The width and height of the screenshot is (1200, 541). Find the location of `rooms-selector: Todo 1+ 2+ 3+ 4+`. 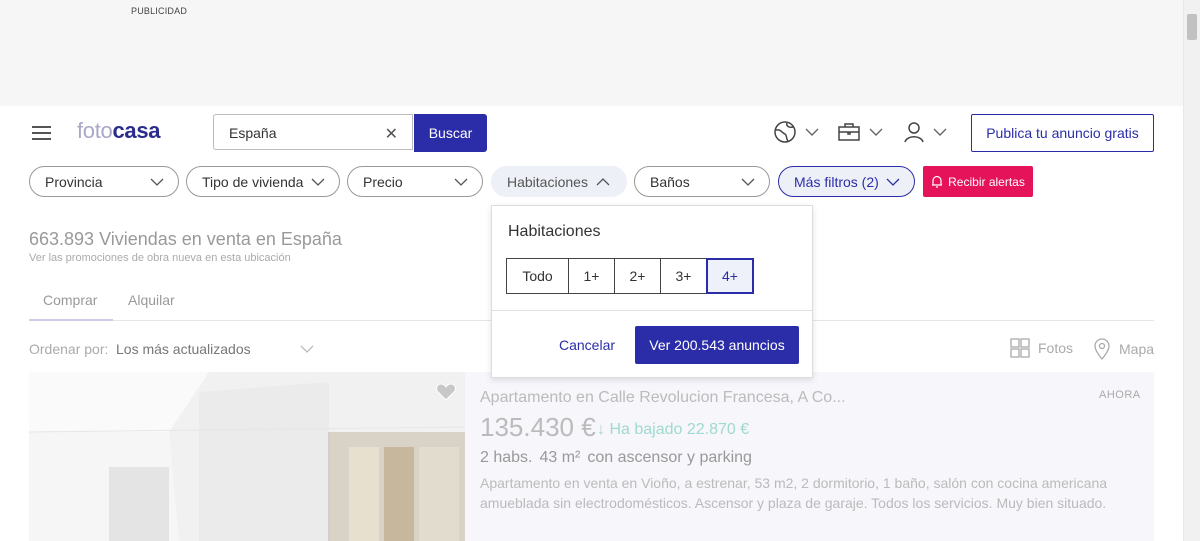

rooms-selector: Todo 1+ 2+ 3+ 4+ is located at coordinates (630, 276).